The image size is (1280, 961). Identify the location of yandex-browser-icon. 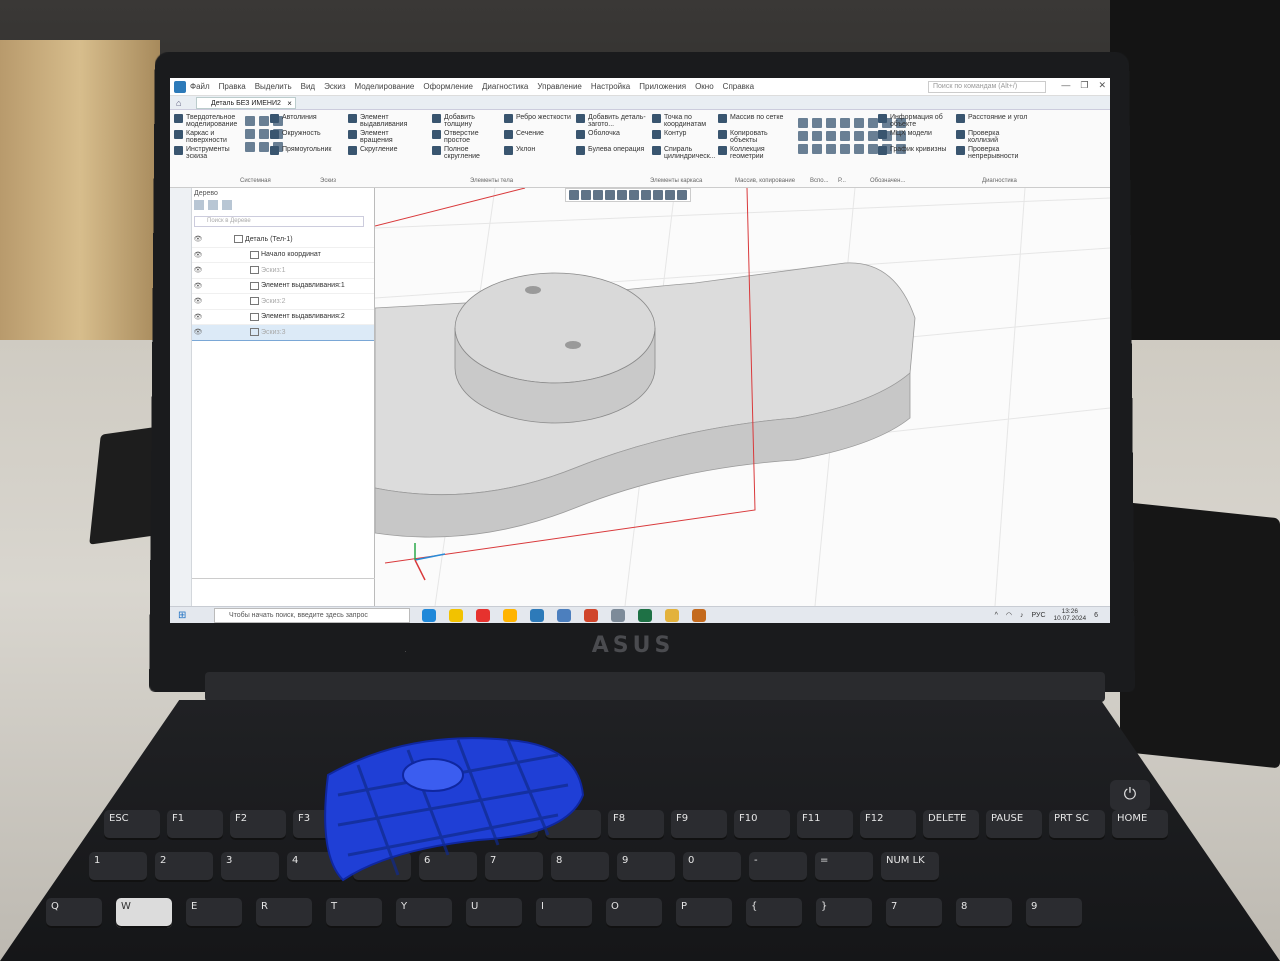
(456, 615).